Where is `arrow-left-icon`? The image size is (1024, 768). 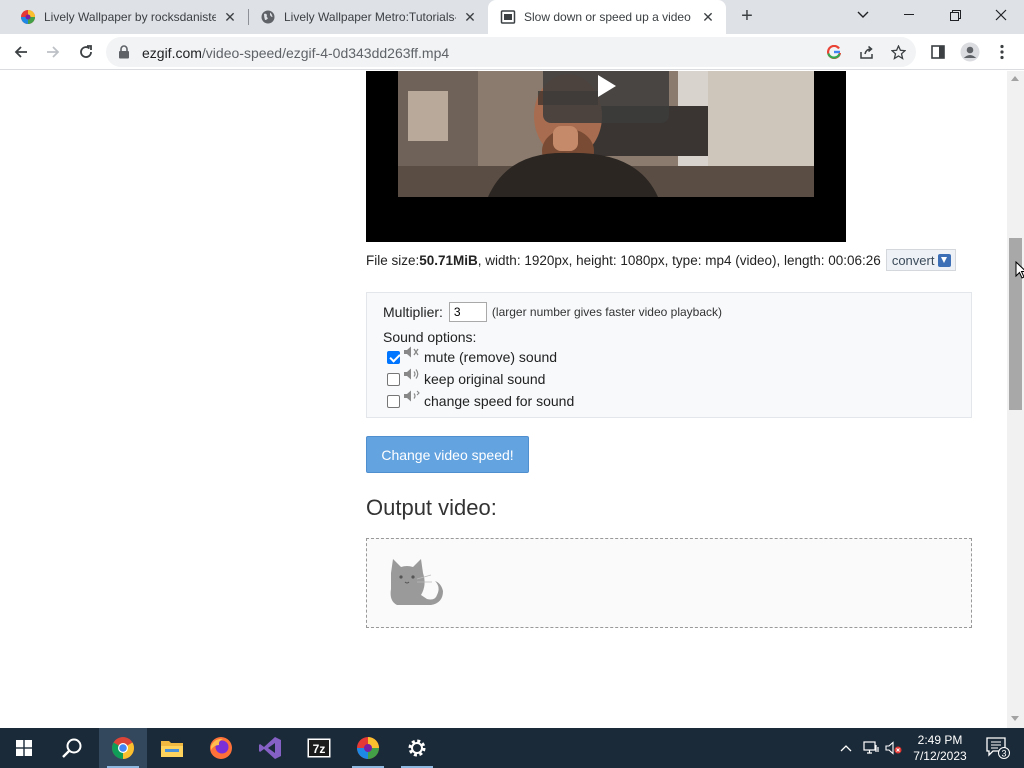 arrow-left-icon is located at coordinates (20, 52).